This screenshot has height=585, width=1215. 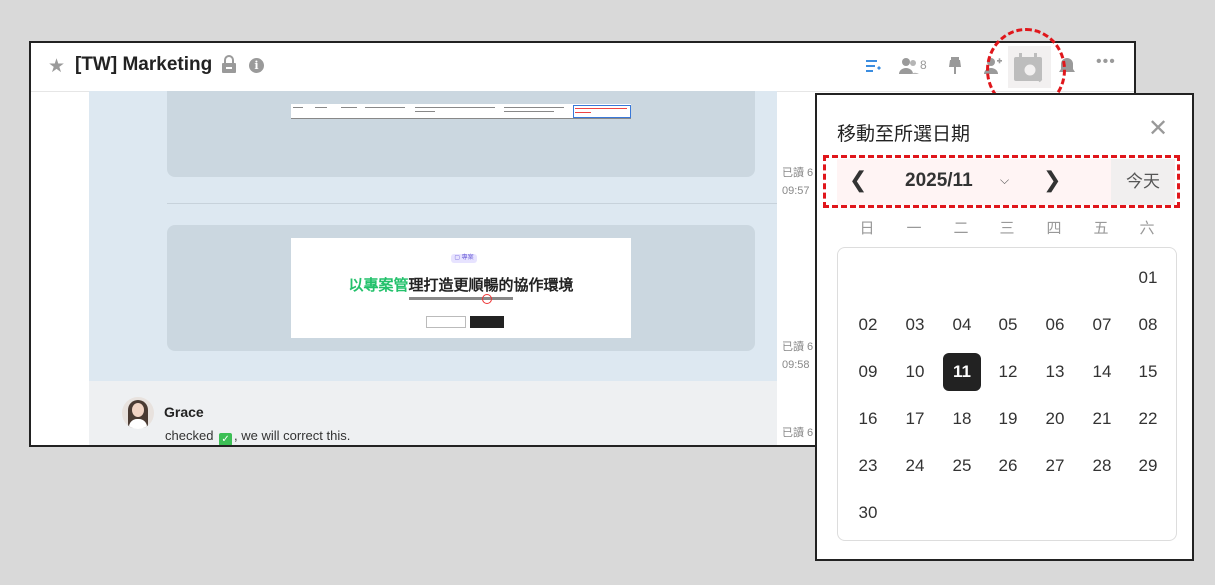 I want to click on info-icon: i, so click(x=256, y=65).